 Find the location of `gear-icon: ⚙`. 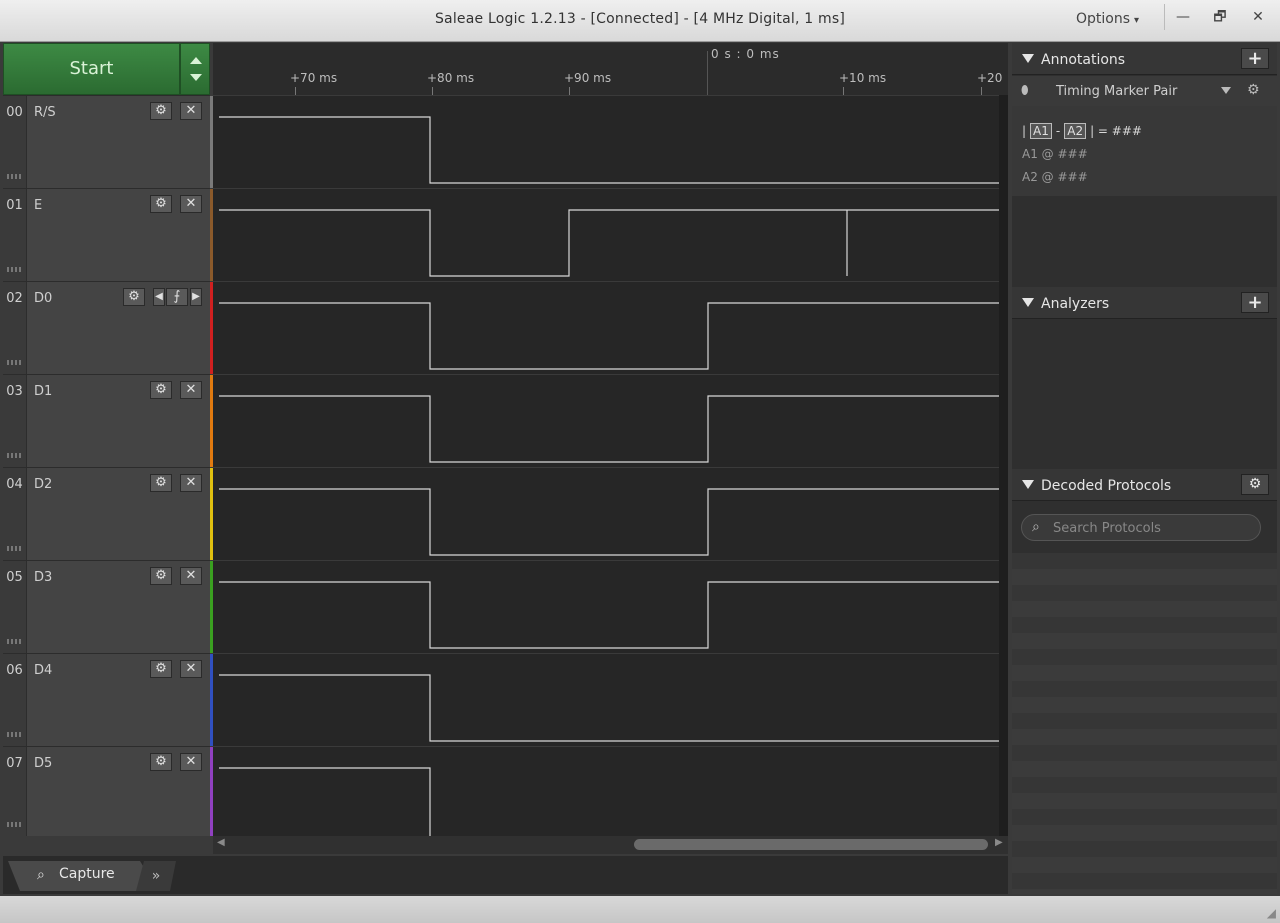

gear-icon: ⚙ is located at coordinates (1253, 90).